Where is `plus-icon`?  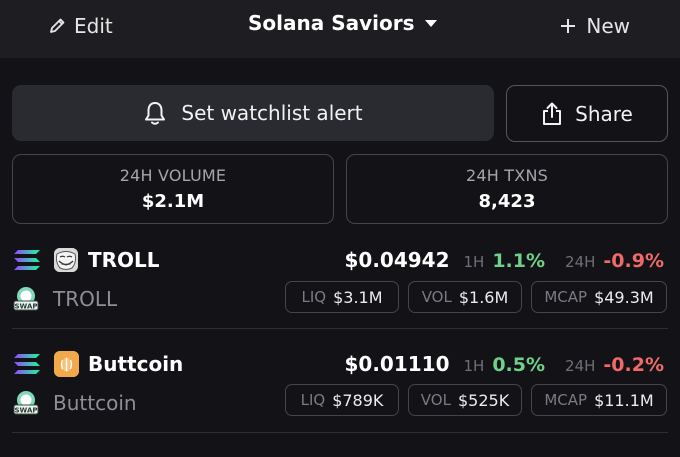 plus-icon is located at coordinates (568, 26).